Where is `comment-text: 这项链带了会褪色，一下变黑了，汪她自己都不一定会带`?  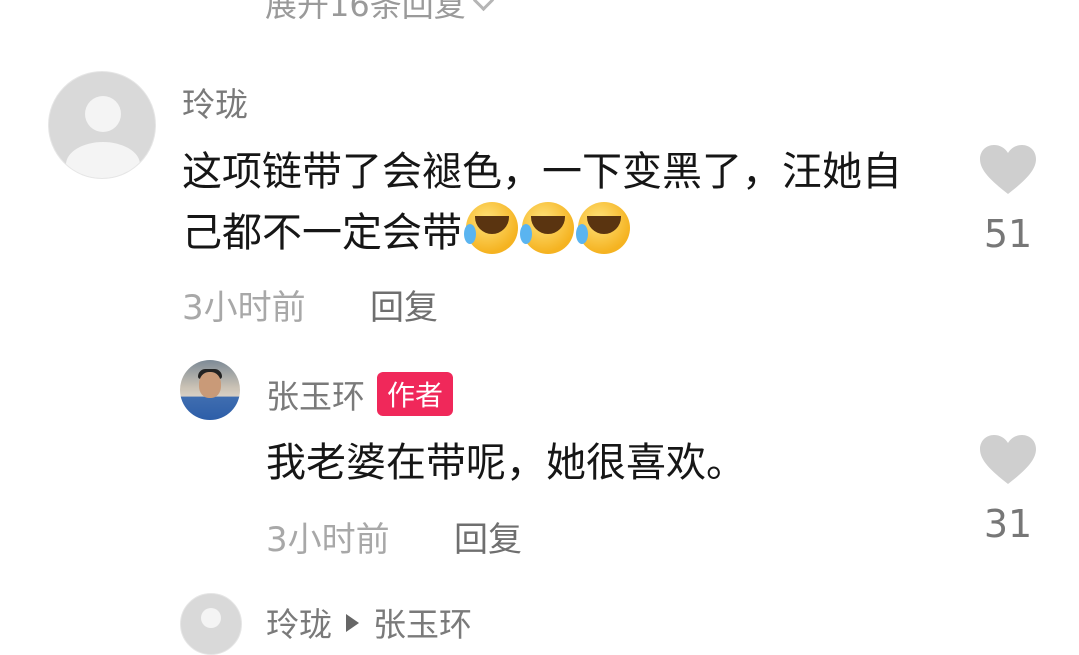 comment-text: 这项链带了会褪色，一下变黑了，汪她自己都不一定会带 is located at coordinates (552, 202).